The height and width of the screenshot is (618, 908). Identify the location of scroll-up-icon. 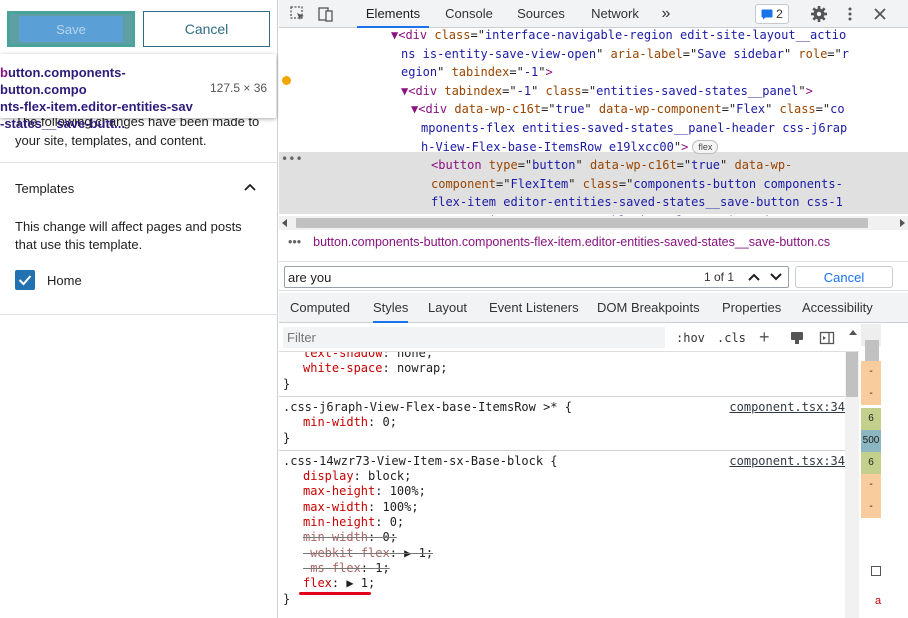
(853, 332).